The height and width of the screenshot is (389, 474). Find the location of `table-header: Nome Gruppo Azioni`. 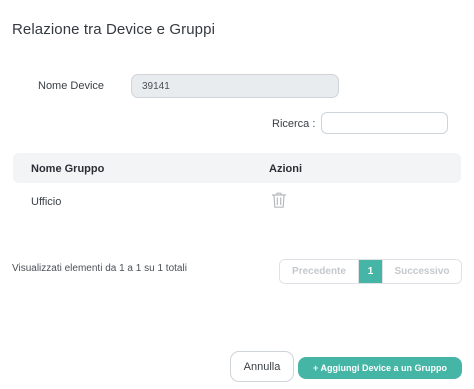

table-header: Nome Gruppo Azioni is located at coordinates (237, 168).